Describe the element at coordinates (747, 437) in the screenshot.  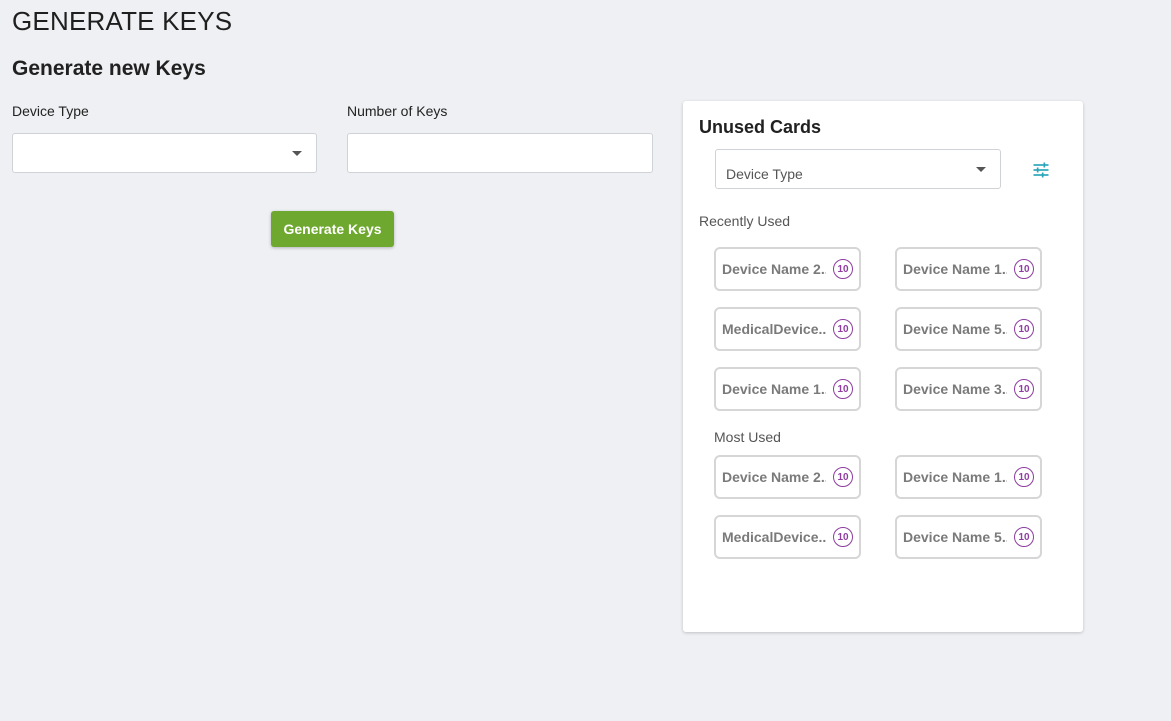
I see `most-used-label: Most Used` at that location.